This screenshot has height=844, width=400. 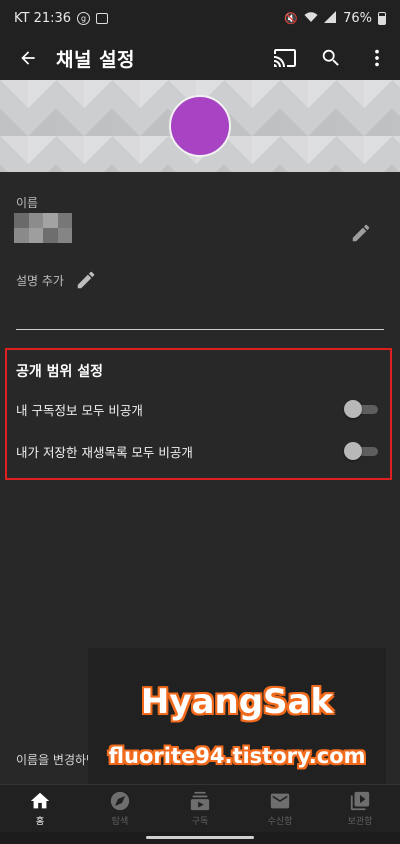 I want to click on nav-label: 구독, so click(x=200, y=822).